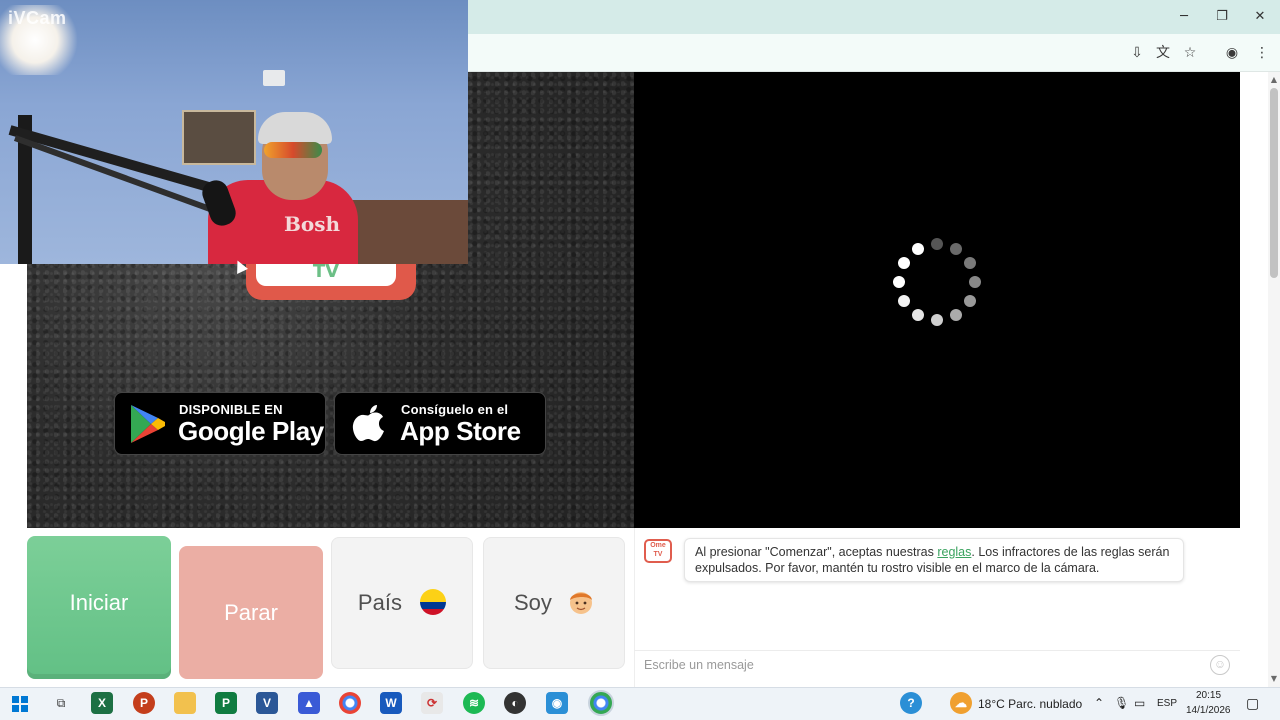 The image size is (1280, 720). What do you see at coordinates (554, 603) in the screenshot?
I see `gender-button: Soy` at bounding box center [554, 603].